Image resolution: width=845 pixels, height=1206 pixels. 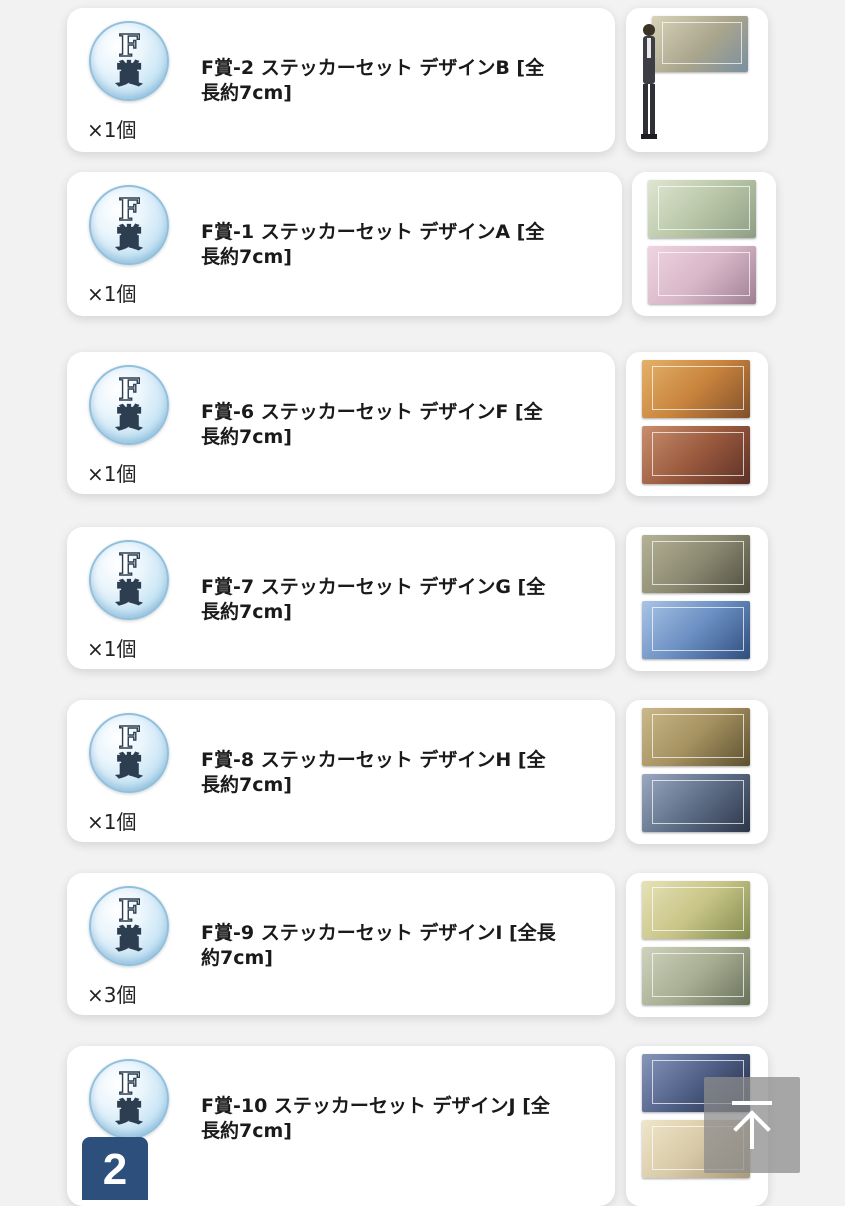 I want to click on prize-card: F 賞 F賞-10 ステッカーセット デザインJ [全長約7cm], so click(x=341, y=1126).